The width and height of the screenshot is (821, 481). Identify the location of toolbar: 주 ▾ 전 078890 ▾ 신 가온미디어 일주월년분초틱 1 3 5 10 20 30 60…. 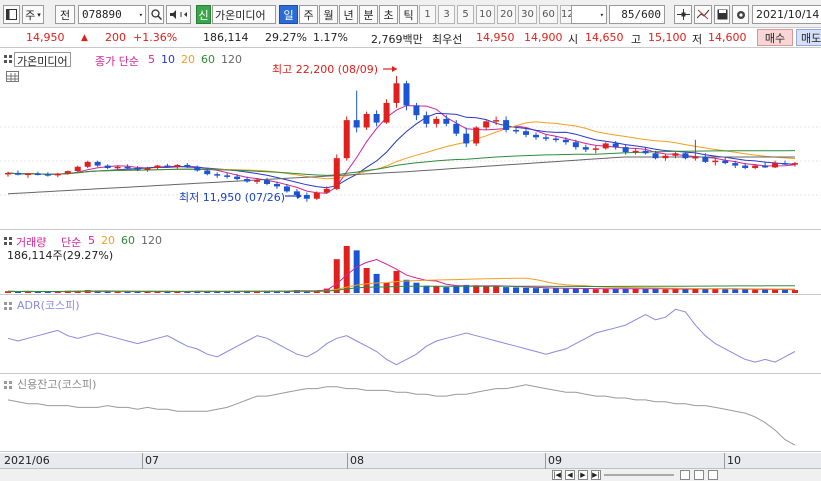
(410, 14).